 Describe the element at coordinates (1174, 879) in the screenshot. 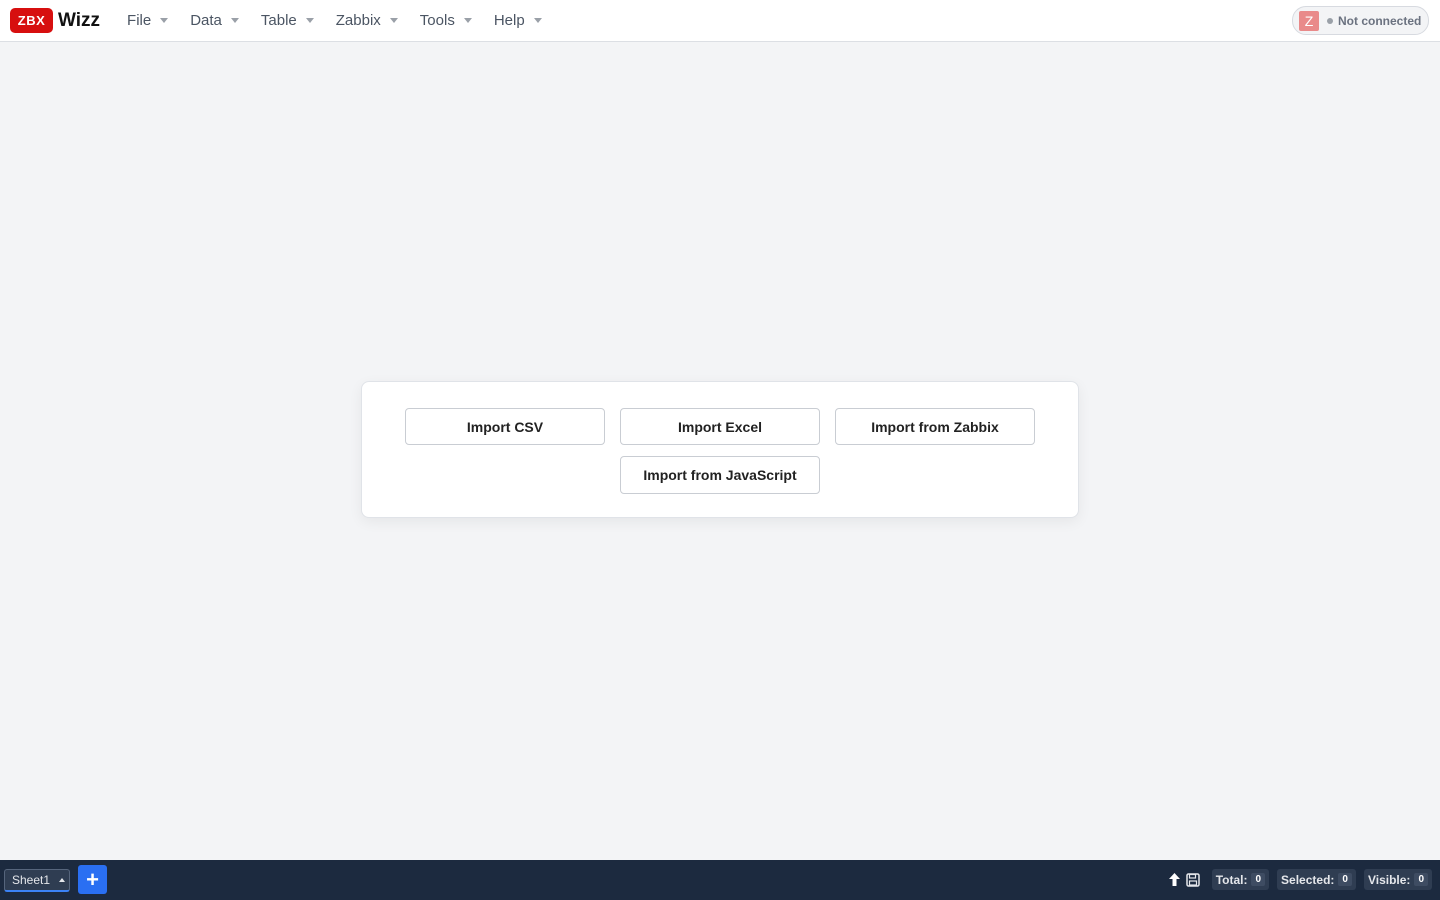

I see `upload-icon` at that location.